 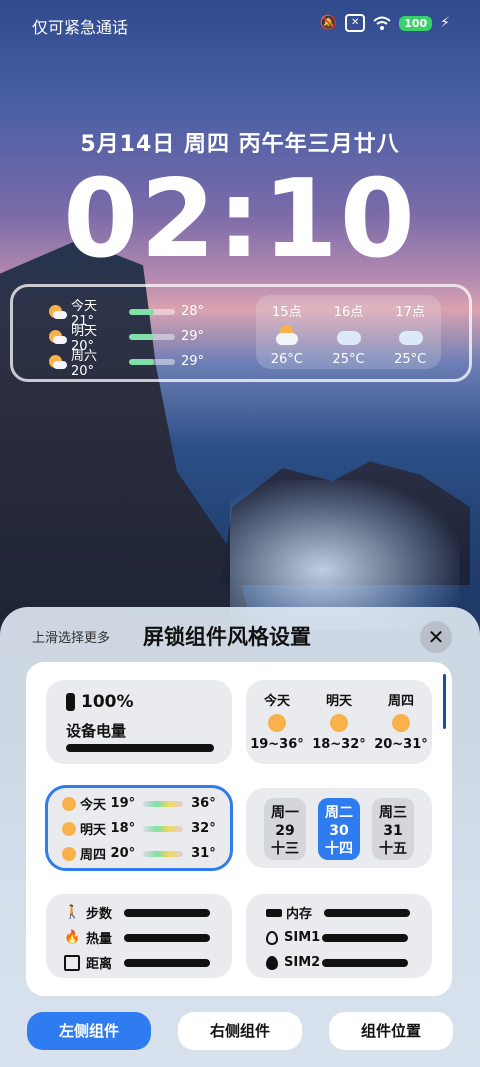 I want to click on storage-row: SIM2, so click(x=338, y=962).